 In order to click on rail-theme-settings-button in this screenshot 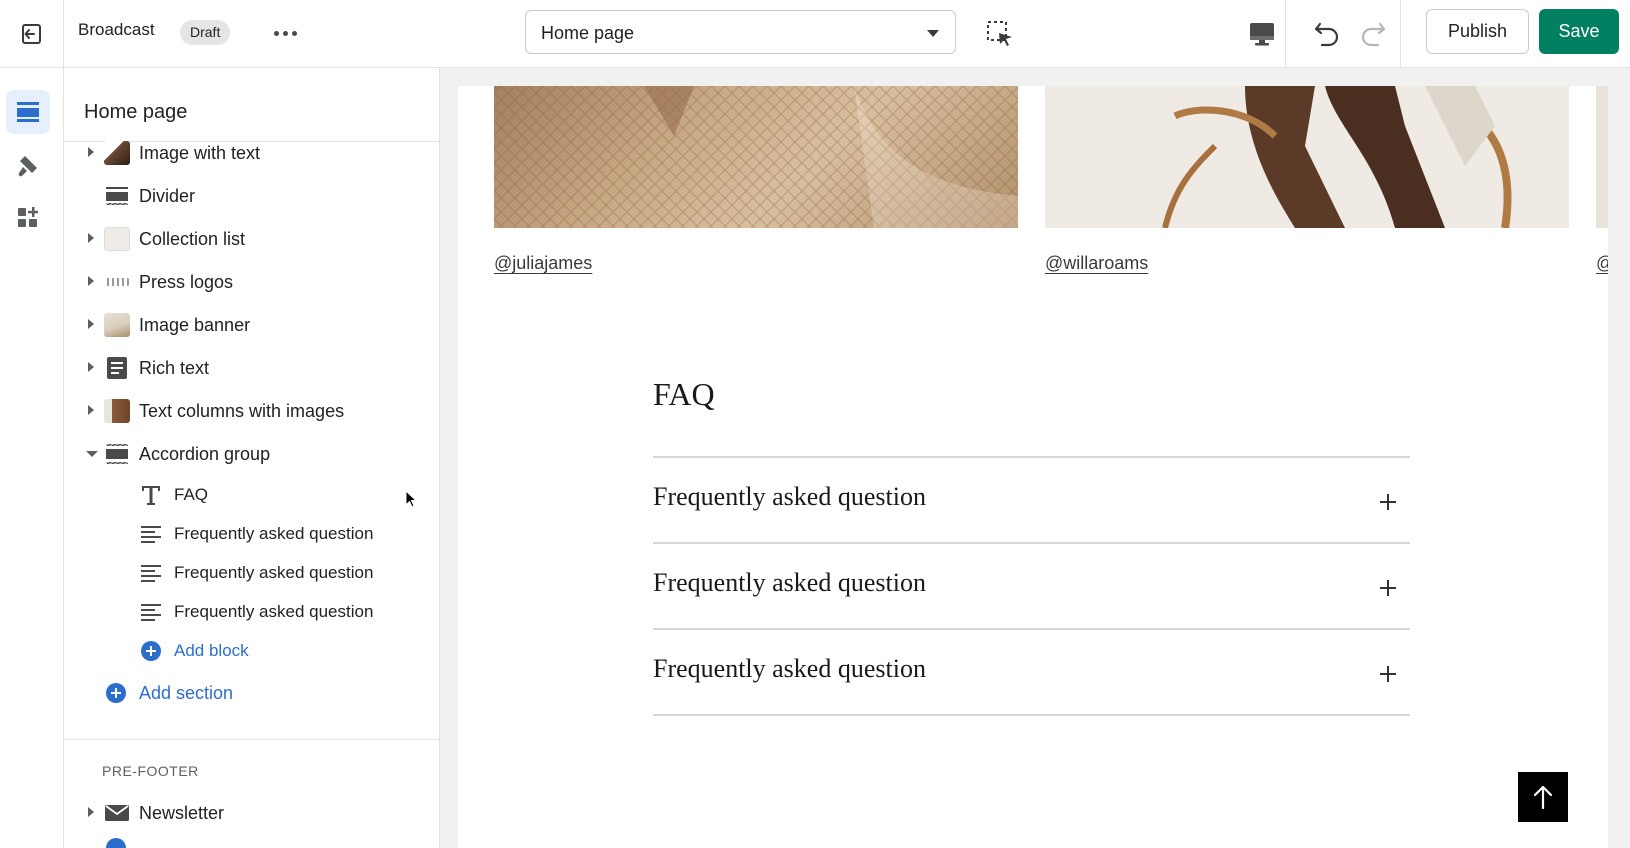, I will do `click(28, 166)`.